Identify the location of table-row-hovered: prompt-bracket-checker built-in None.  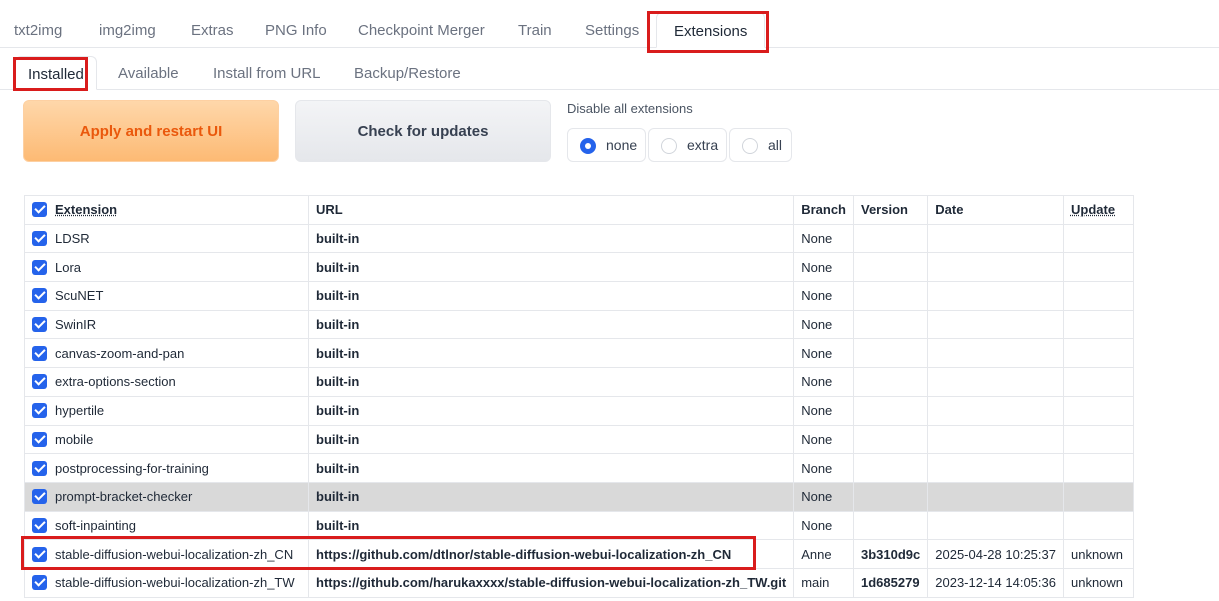
(579, 496).